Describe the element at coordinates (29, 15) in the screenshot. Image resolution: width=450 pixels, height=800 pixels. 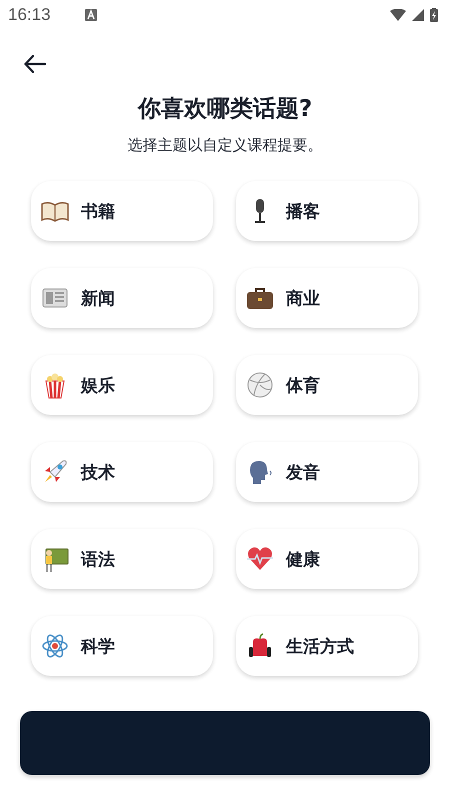
I see `status-time: 16:13` at that location.